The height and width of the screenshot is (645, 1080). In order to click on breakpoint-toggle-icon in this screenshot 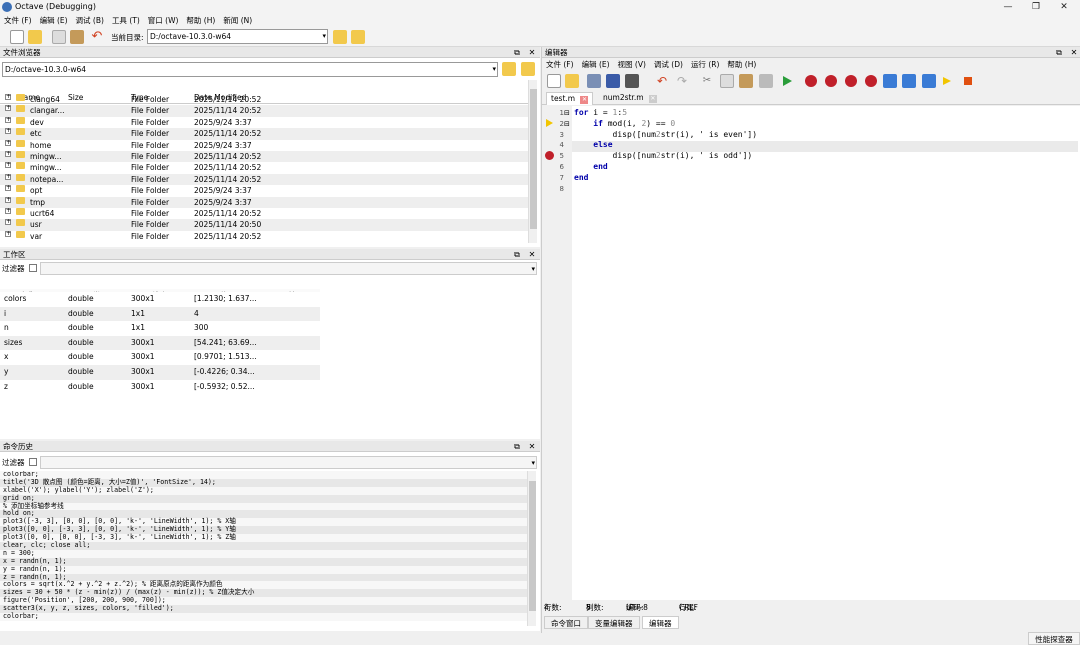, I will do `click(811, 81)`.